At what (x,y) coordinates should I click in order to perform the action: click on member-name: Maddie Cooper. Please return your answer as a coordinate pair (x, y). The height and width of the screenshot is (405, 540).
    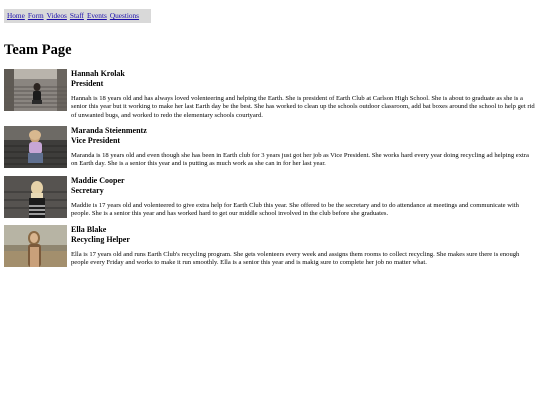
    Looking at the image, I should click on (98, 180).